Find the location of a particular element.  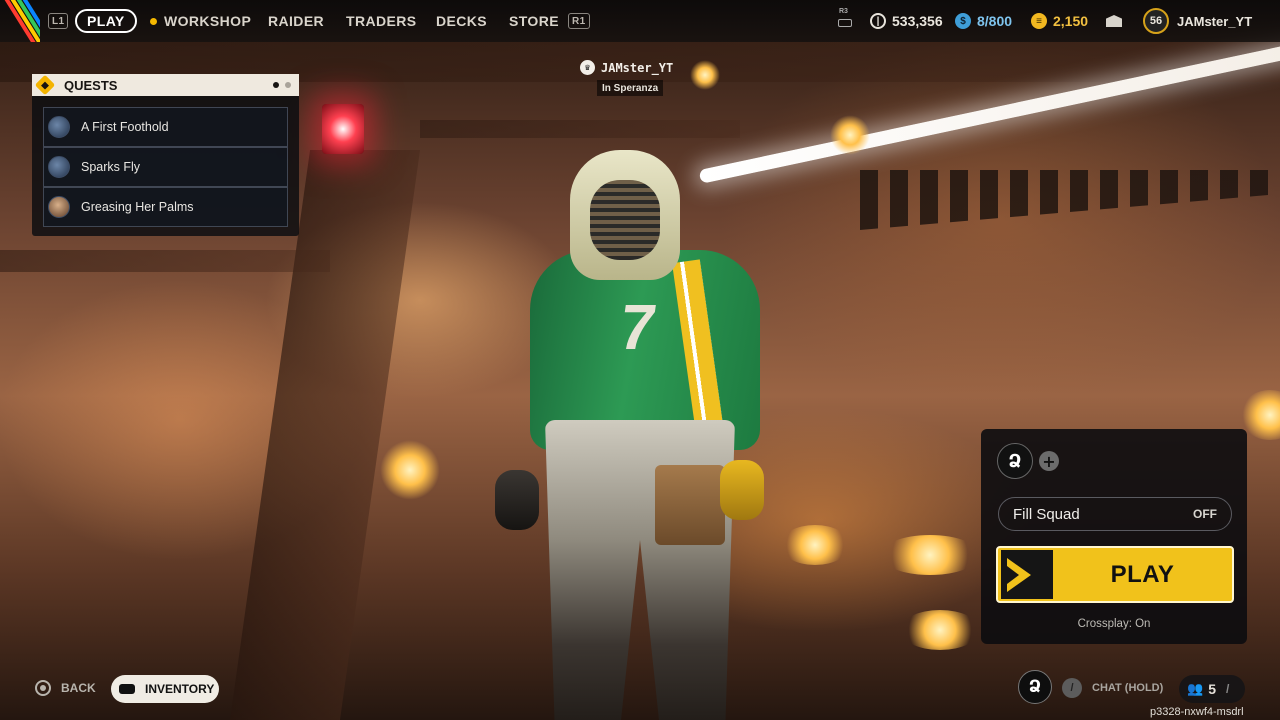

slash-icon: / is located at coordinates (1227, 689).